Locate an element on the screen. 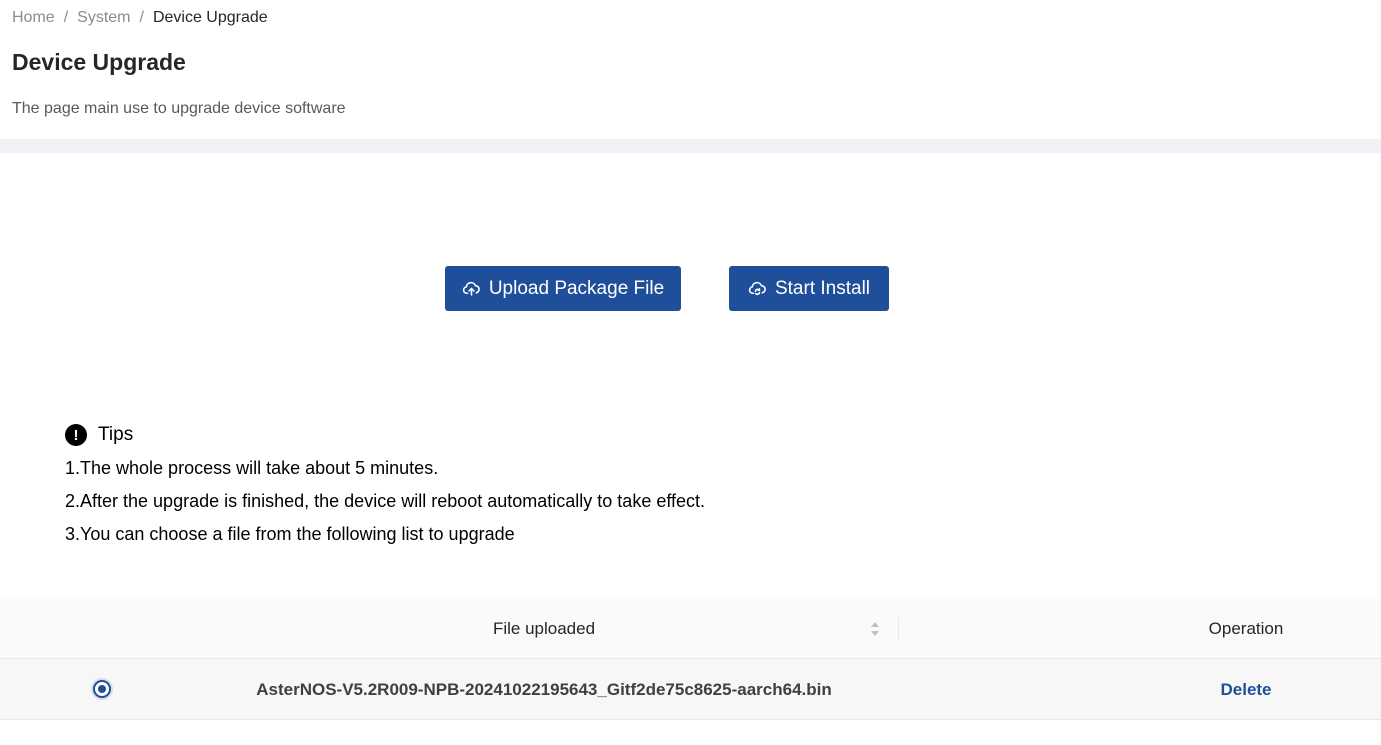  row-select-radio is located at coordinates (102, 689).